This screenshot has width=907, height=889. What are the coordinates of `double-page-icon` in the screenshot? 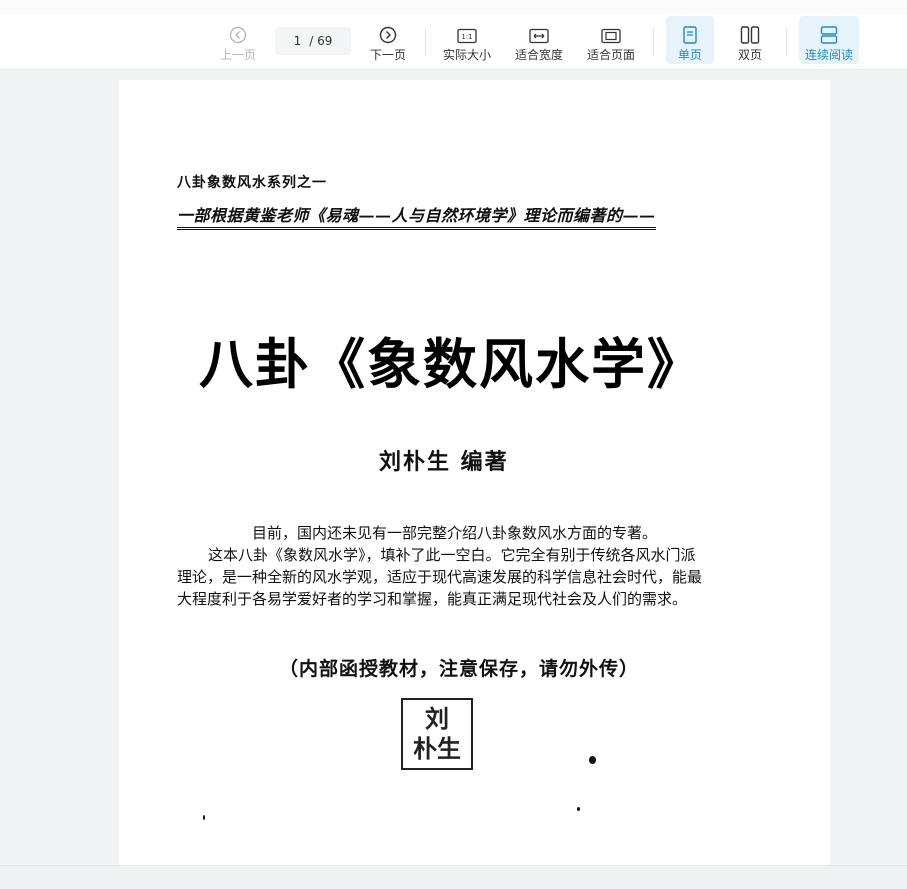 It's located at (750, 33).